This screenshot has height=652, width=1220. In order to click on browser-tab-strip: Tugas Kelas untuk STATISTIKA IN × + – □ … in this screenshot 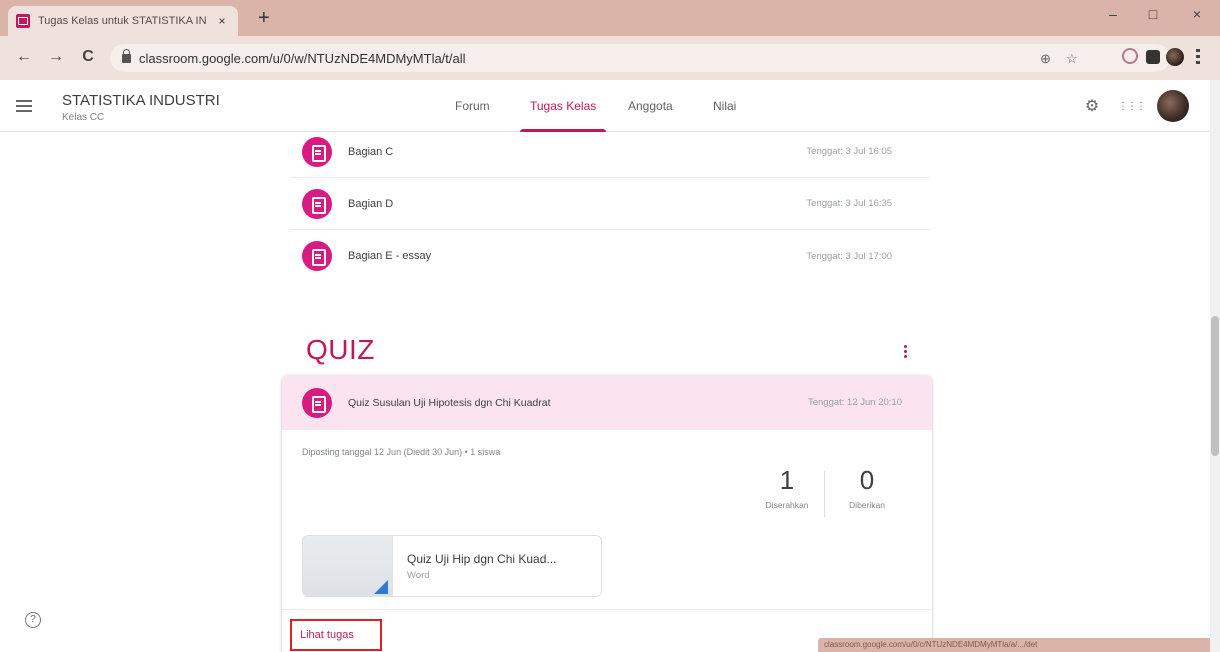, I will do `click(610, 18)`.